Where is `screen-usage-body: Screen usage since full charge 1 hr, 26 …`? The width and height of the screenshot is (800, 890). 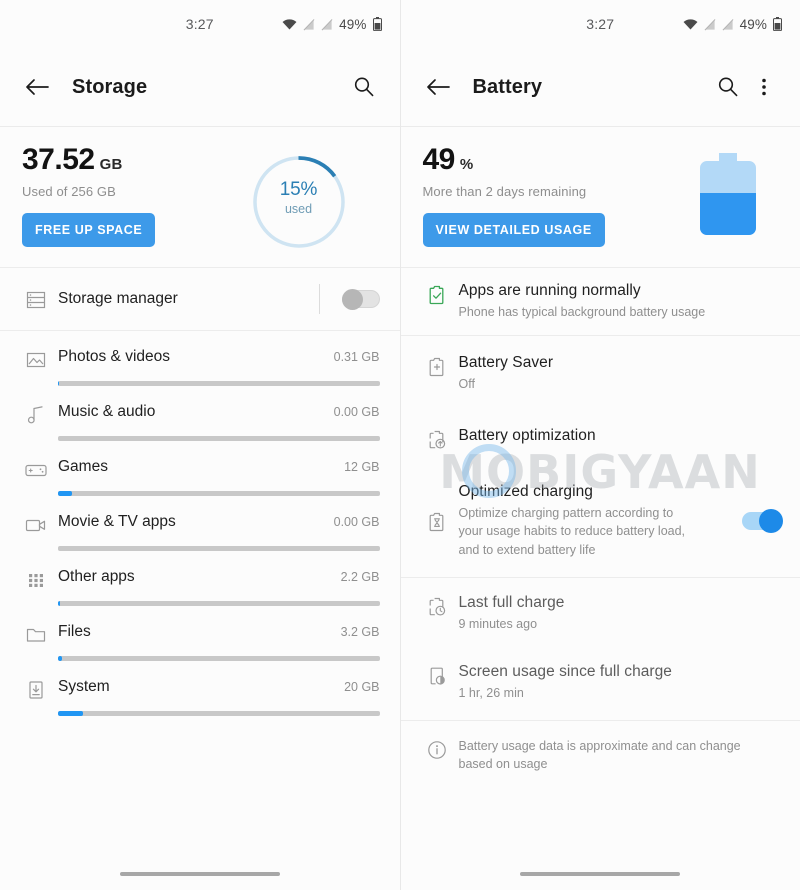 screen-usage-body: Screen usage since full charge 1 hr, 26 … is located at coordinates (620, 682).